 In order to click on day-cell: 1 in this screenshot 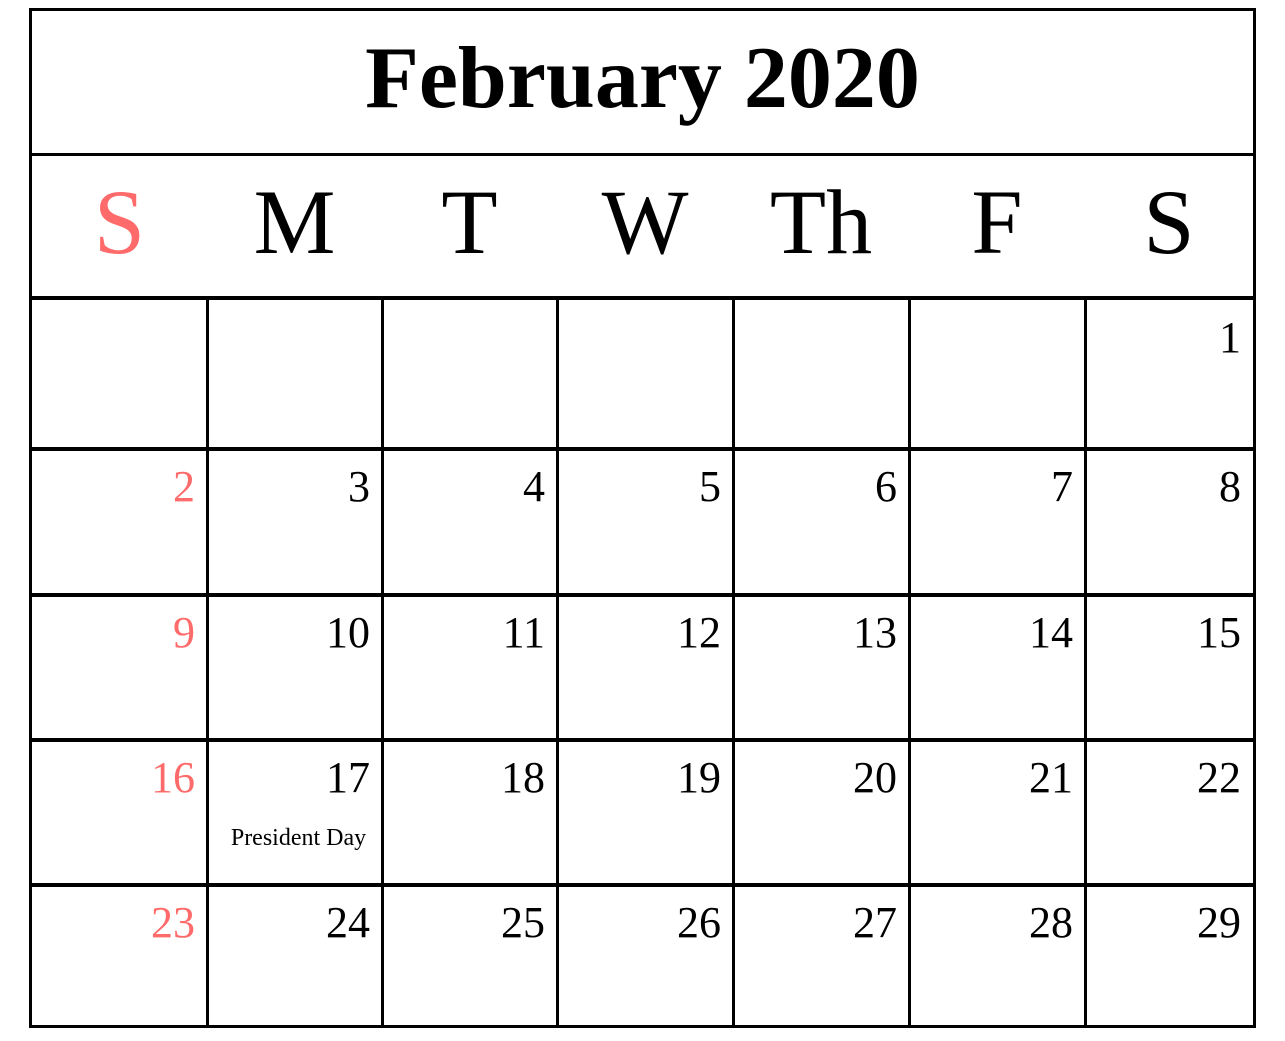, I will do `click(1169, 374)`.